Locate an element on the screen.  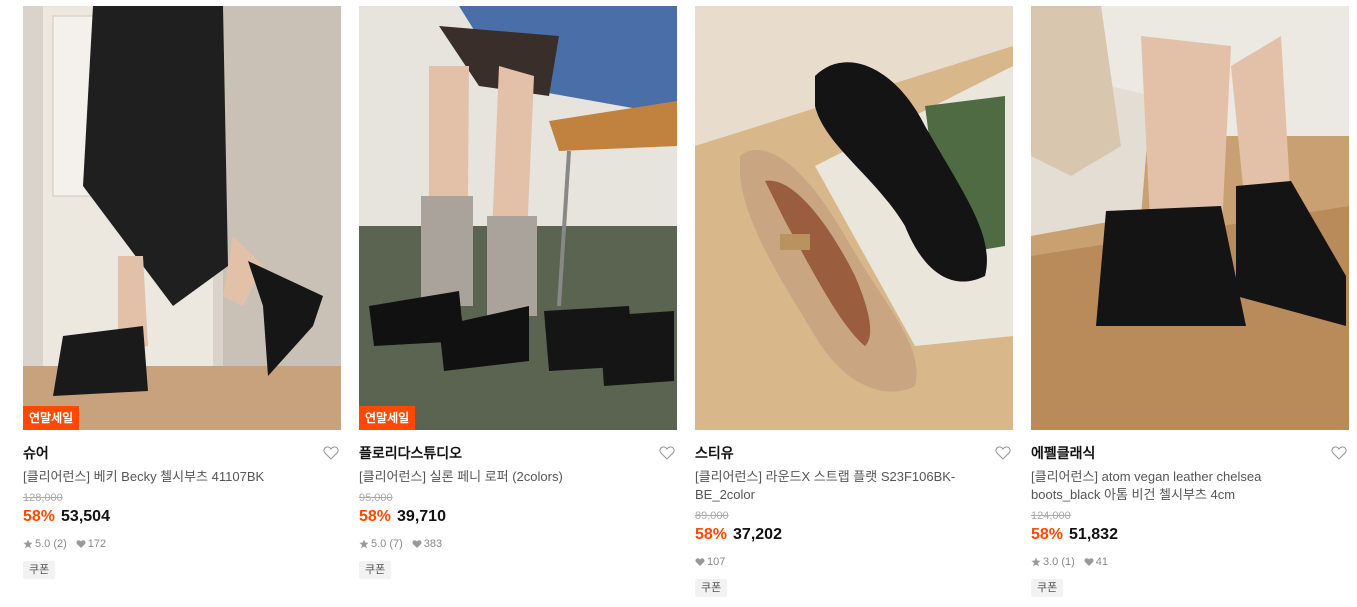
sale-price: 37,202 is located at coordinates (757, 534).